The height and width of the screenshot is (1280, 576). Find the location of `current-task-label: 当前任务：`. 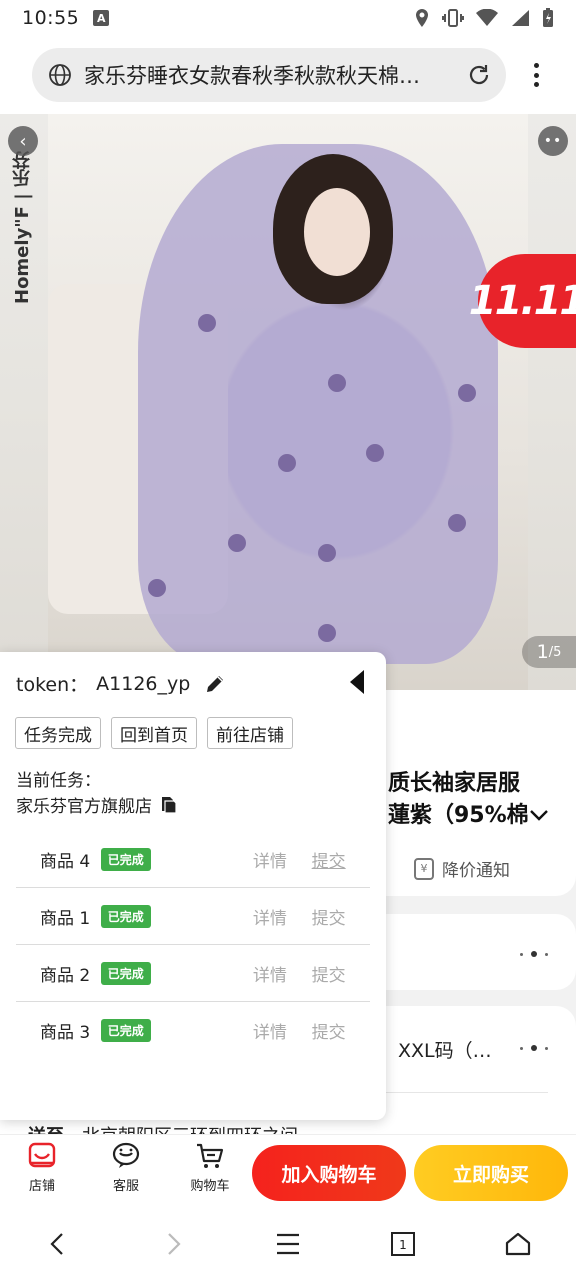

current-task-label: 当前任务： is located at coordinates (58, 781).